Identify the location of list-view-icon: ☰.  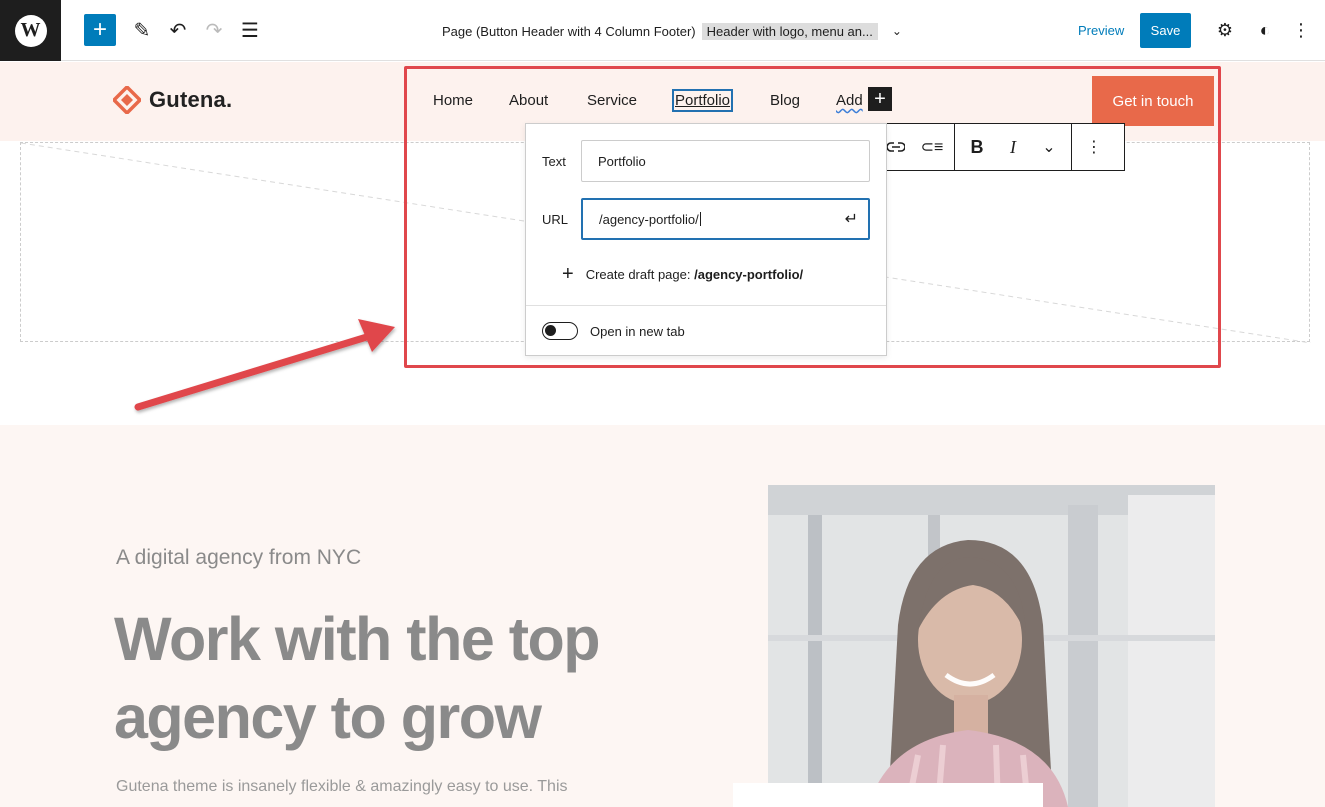
(250, 30).